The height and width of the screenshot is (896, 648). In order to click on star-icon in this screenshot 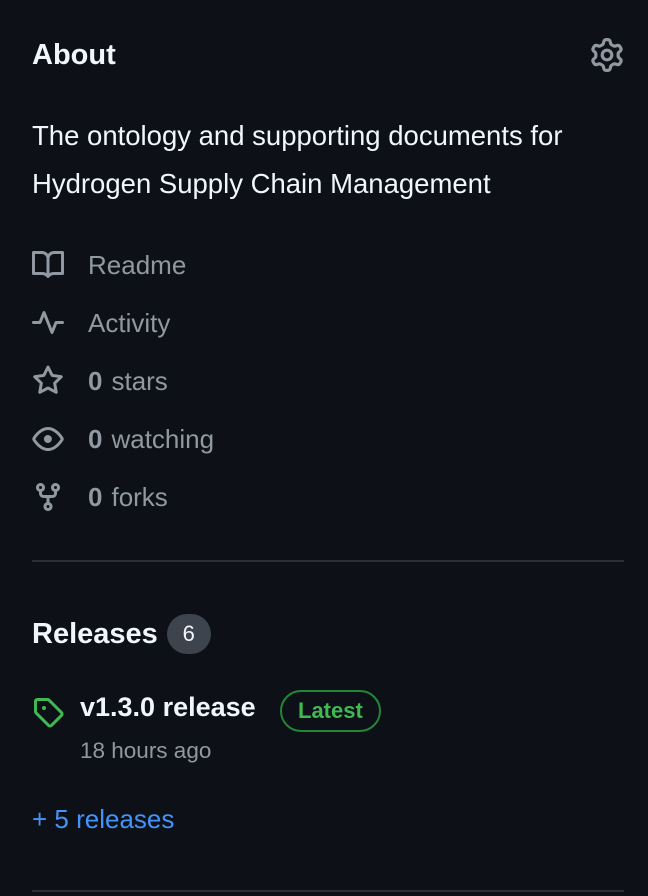, I will do `click(48, 381)`.